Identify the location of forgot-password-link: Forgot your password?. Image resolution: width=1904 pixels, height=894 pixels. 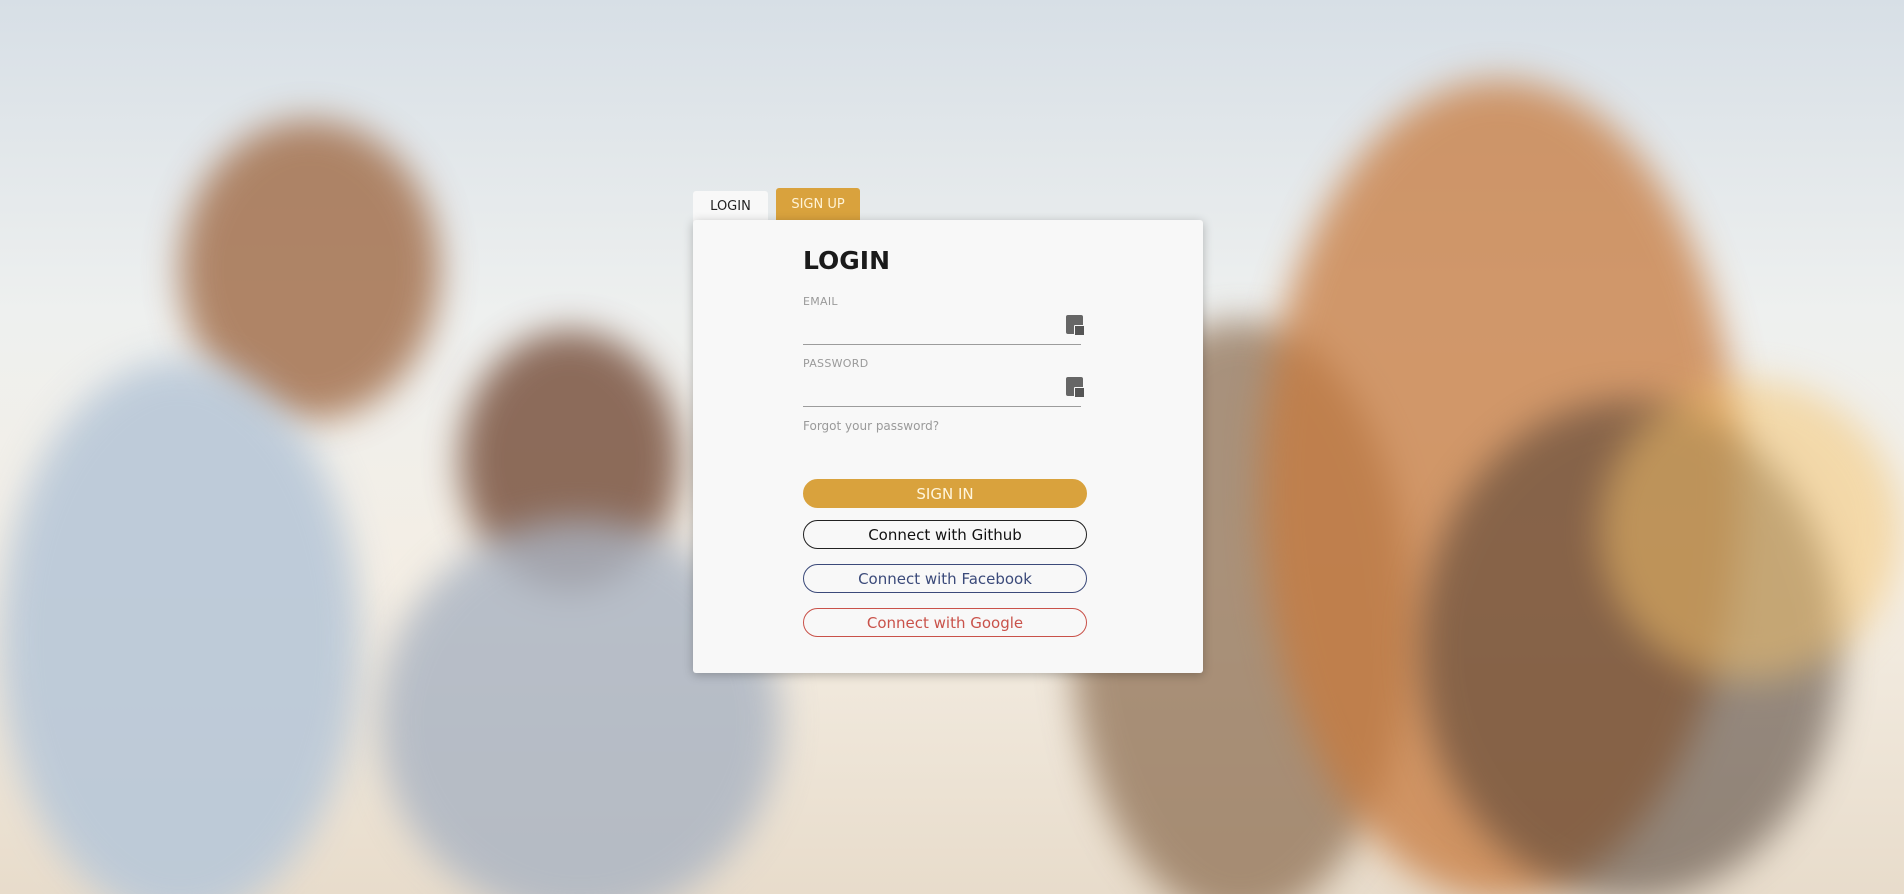
(871, 426).